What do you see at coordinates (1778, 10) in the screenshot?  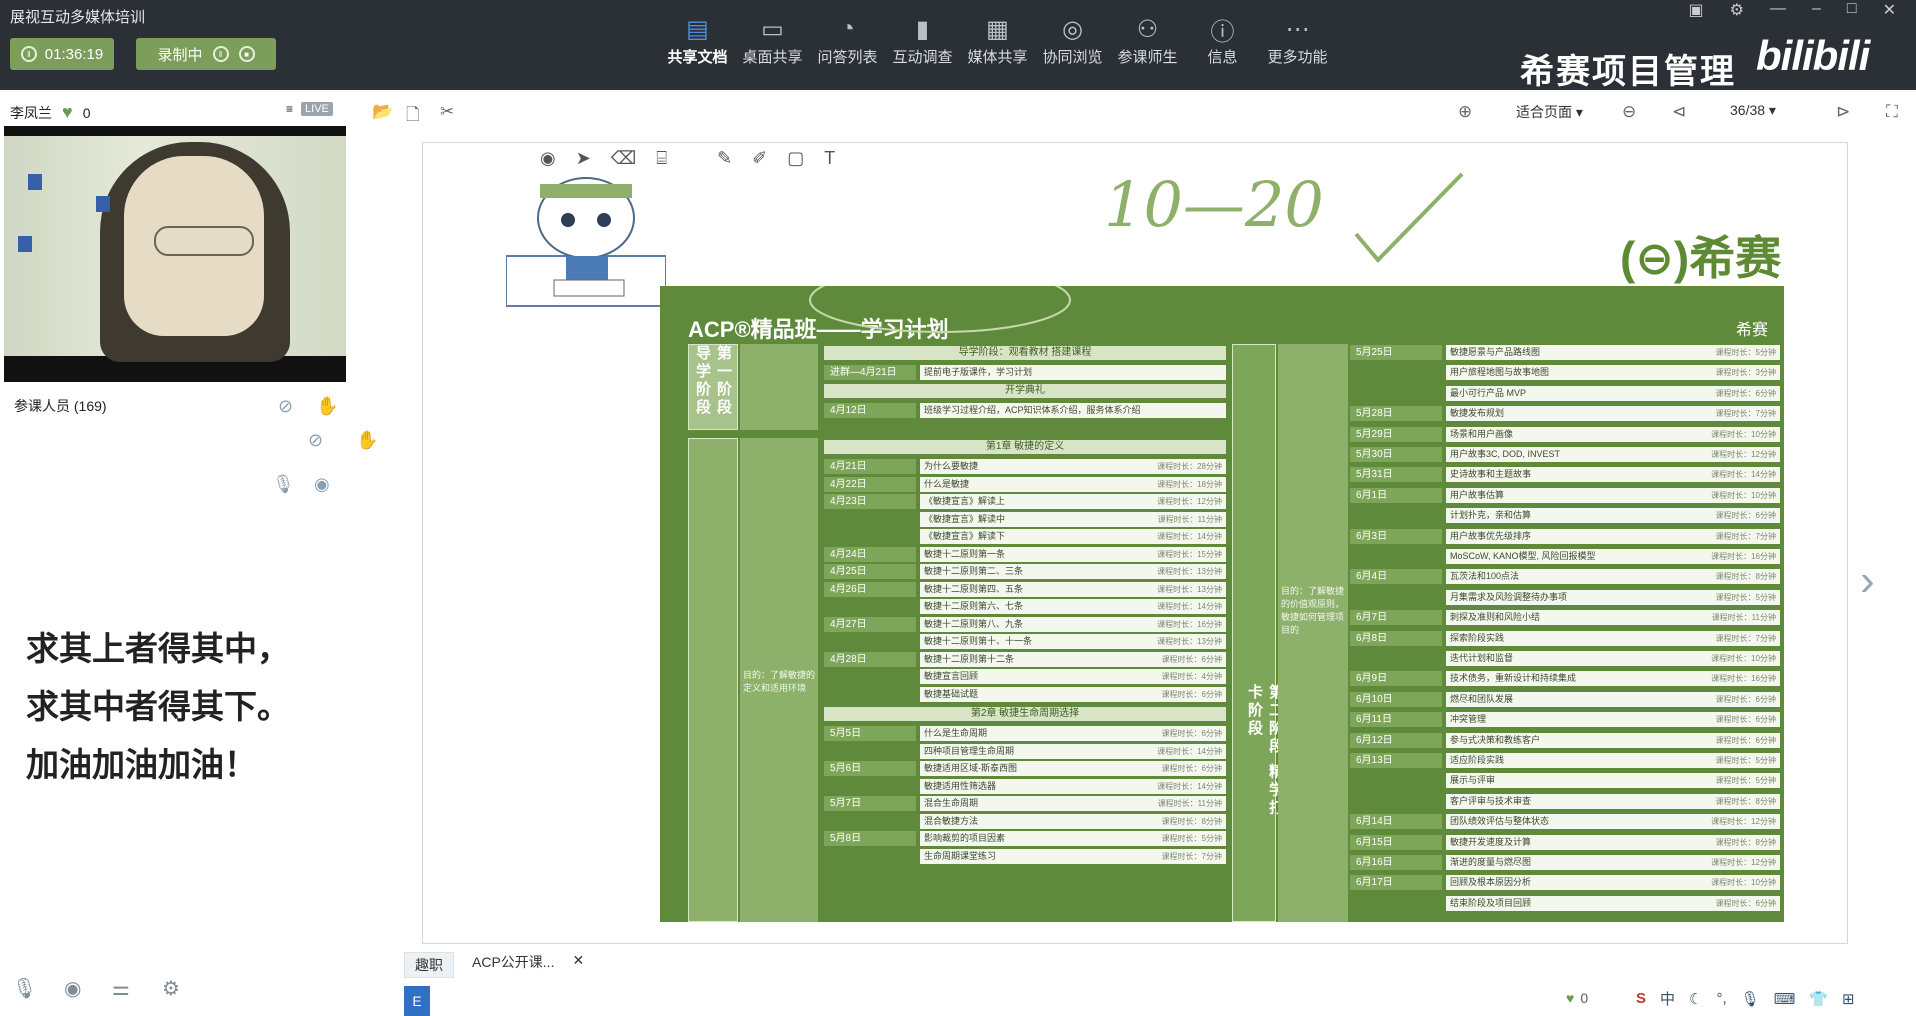 I see `minimize-to-tray-icon: —` at bounding box center [1778, 10].